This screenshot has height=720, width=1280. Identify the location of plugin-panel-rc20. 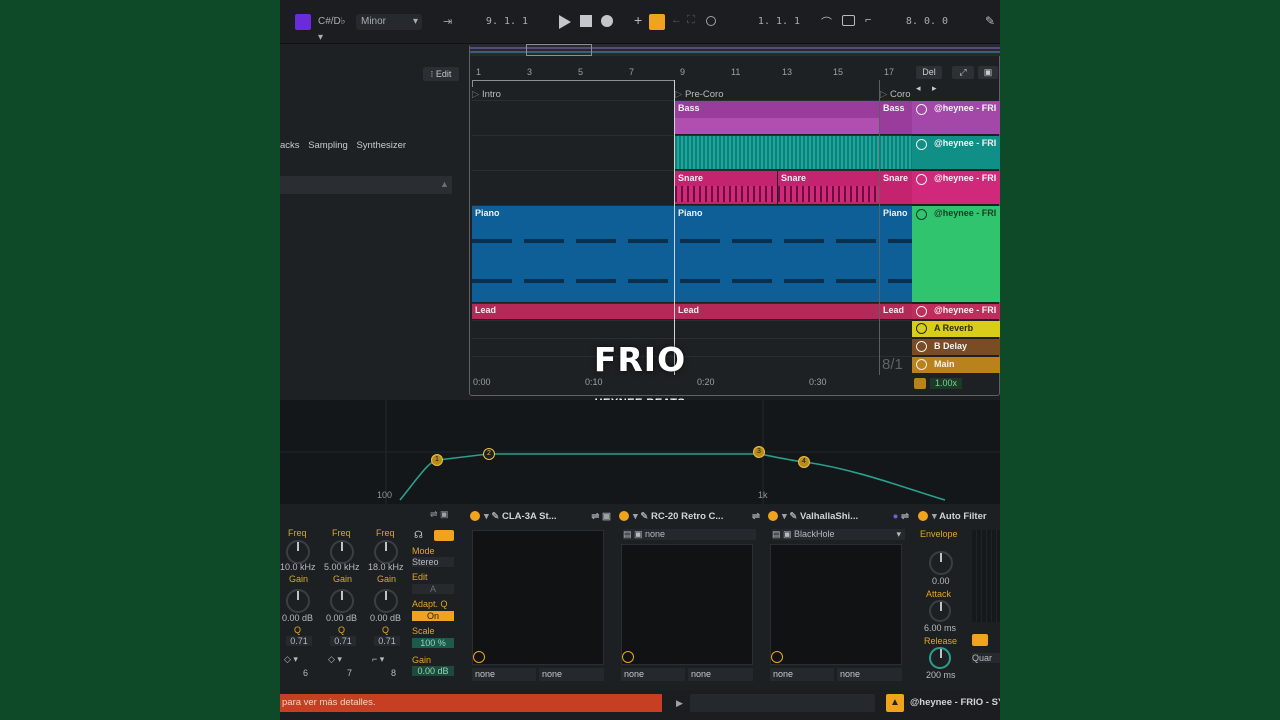
(687, 604).